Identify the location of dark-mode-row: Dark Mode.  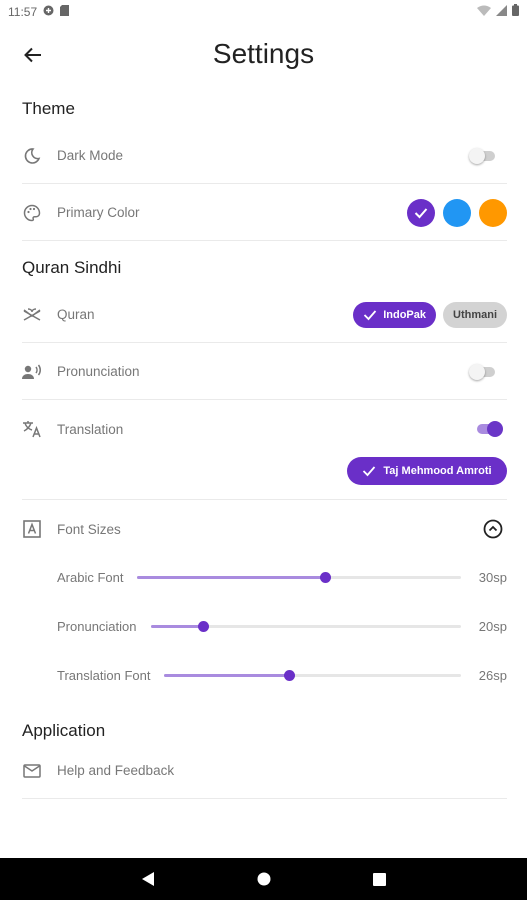
(264, 156).